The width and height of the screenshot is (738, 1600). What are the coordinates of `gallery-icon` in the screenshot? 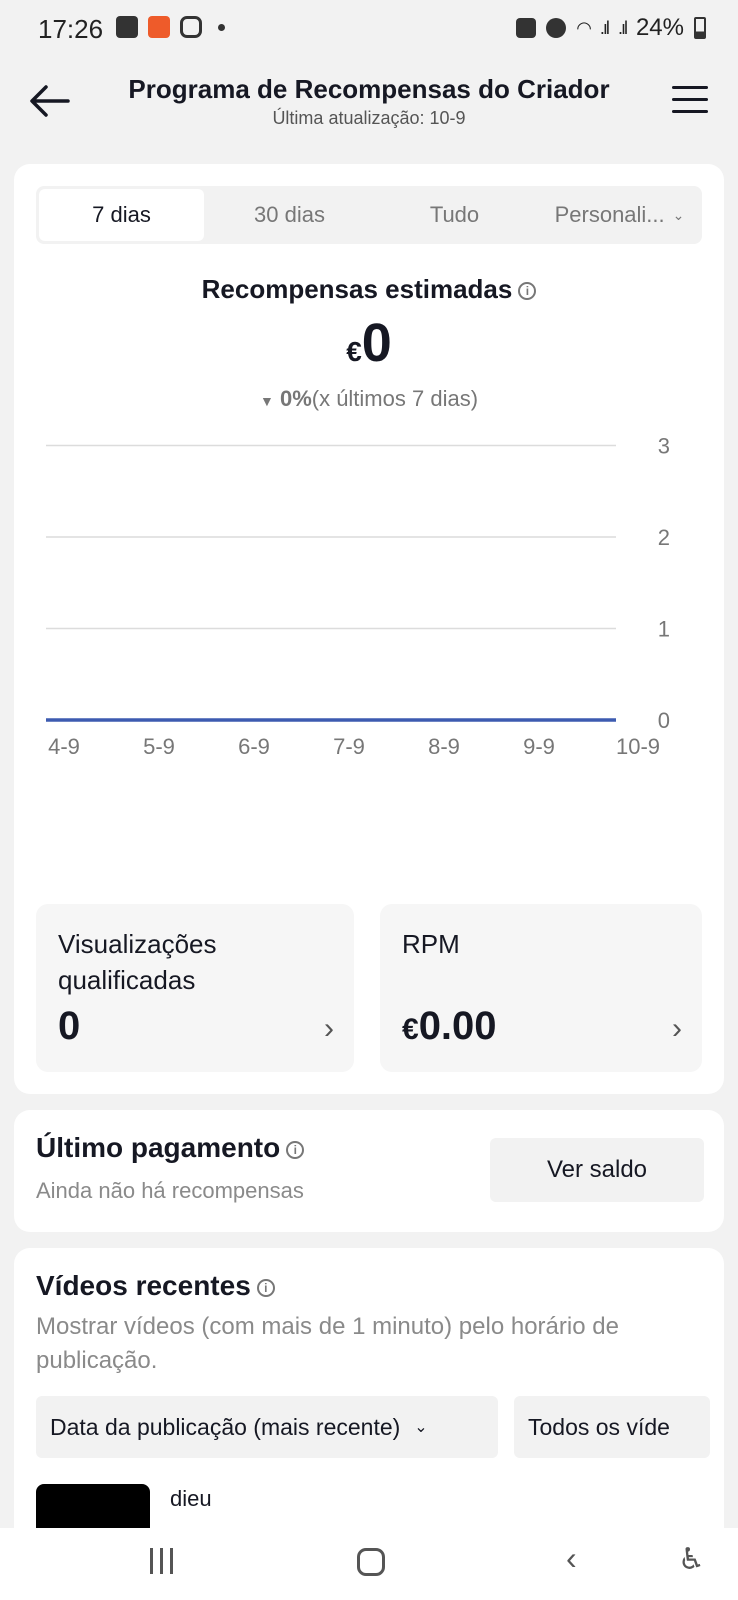 It's located at (127, 27).